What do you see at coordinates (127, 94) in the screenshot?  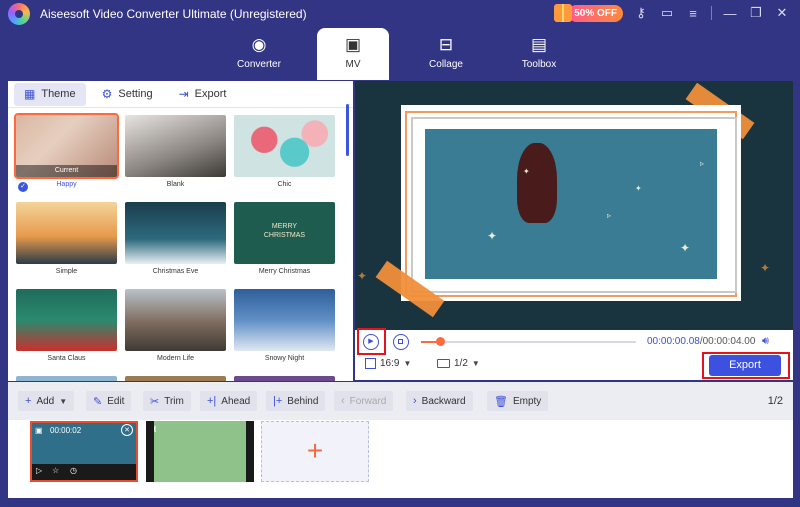 I see `subtab-setting: ⚙ Setting` at bounding box center [127, 94].